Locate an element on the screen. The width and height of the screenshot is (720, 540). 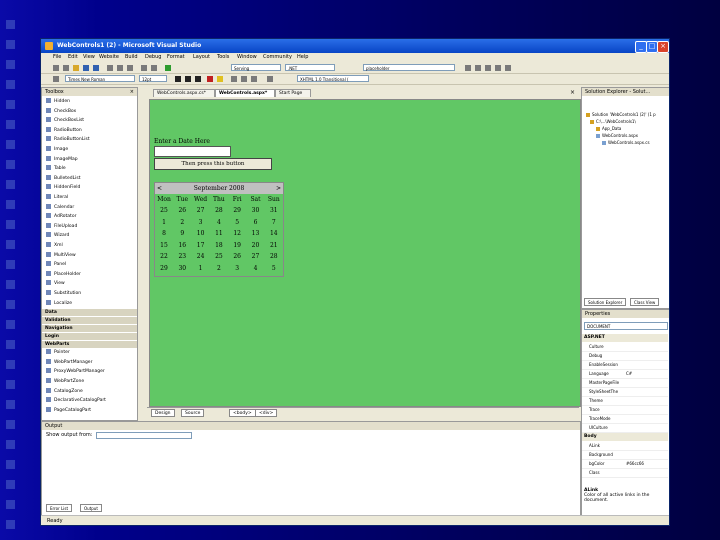
source-view-button: Source is located at coordinates (193, 413).